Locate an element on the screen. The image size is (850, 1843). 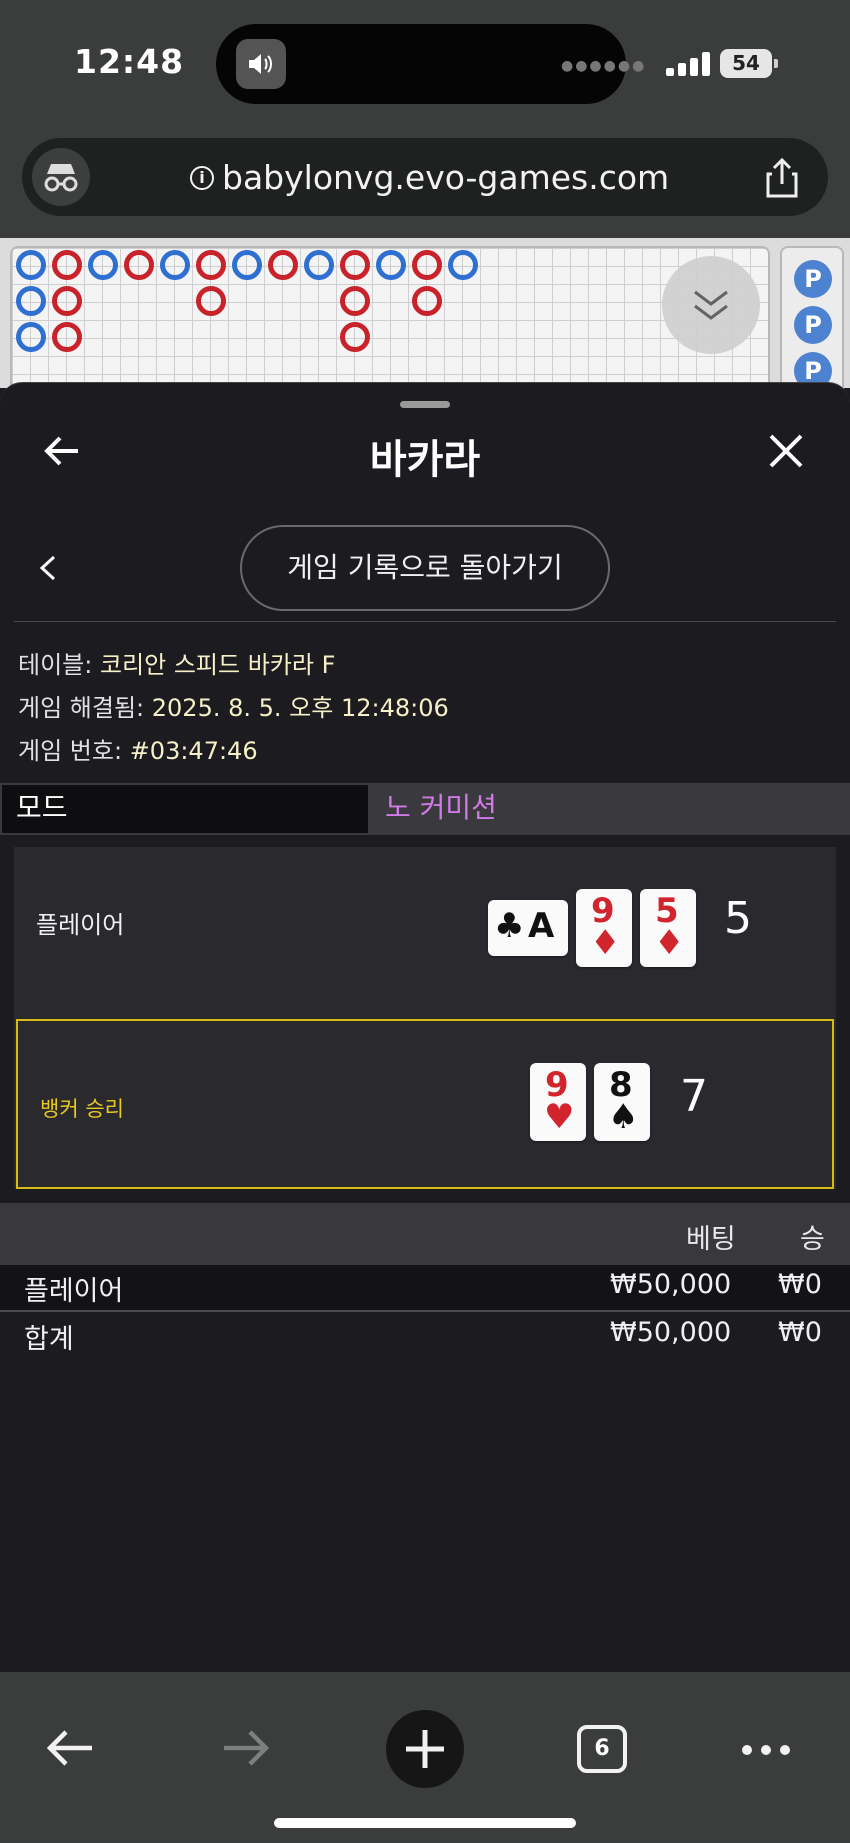
url-display: i babylonvg.evo-games.com is located at coordinates (429, 177).